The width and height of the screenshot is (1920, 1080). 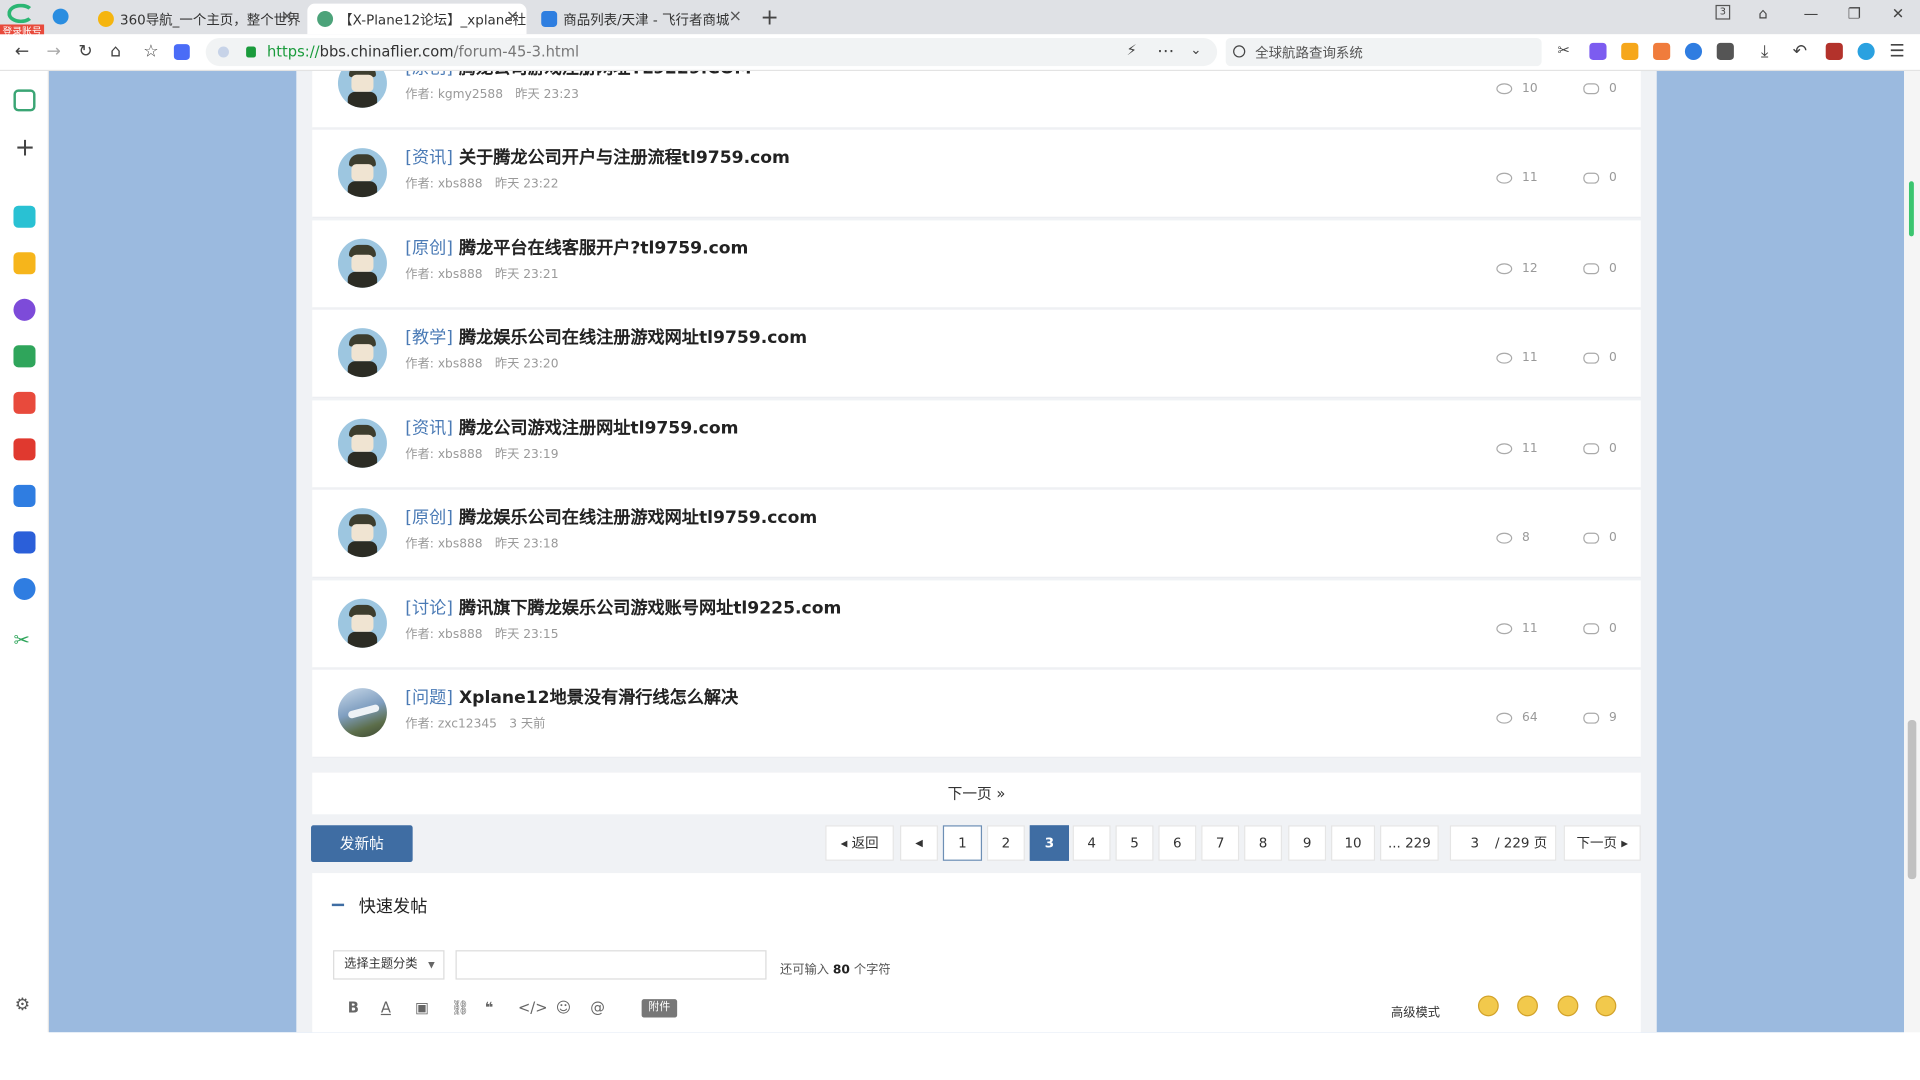 I want to click on thread-title: 腾龙娱乐公司在线注册游戏网址tl9759.com, so click(x=633, y=338).